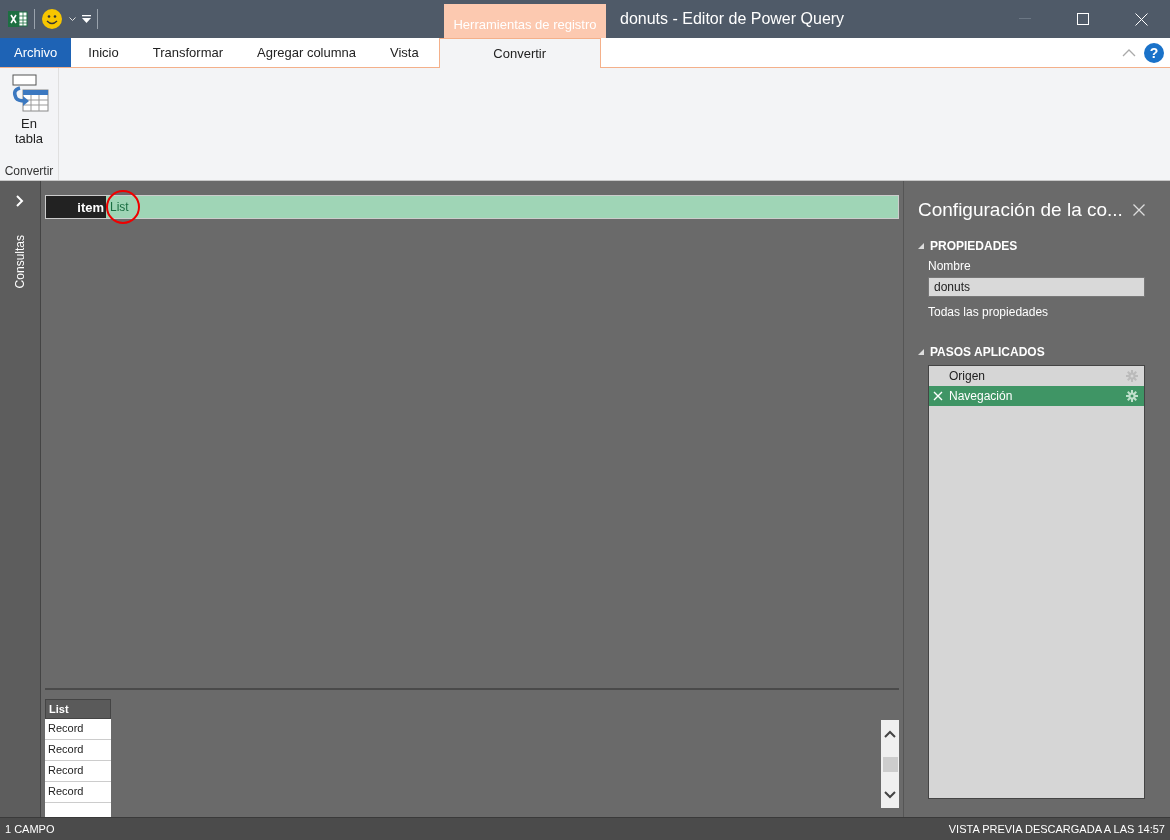  What do you see at coordinates (1036, 396) in the screenshot?
I see `applied-step: Navegación` at bounding box center [1036, 396].